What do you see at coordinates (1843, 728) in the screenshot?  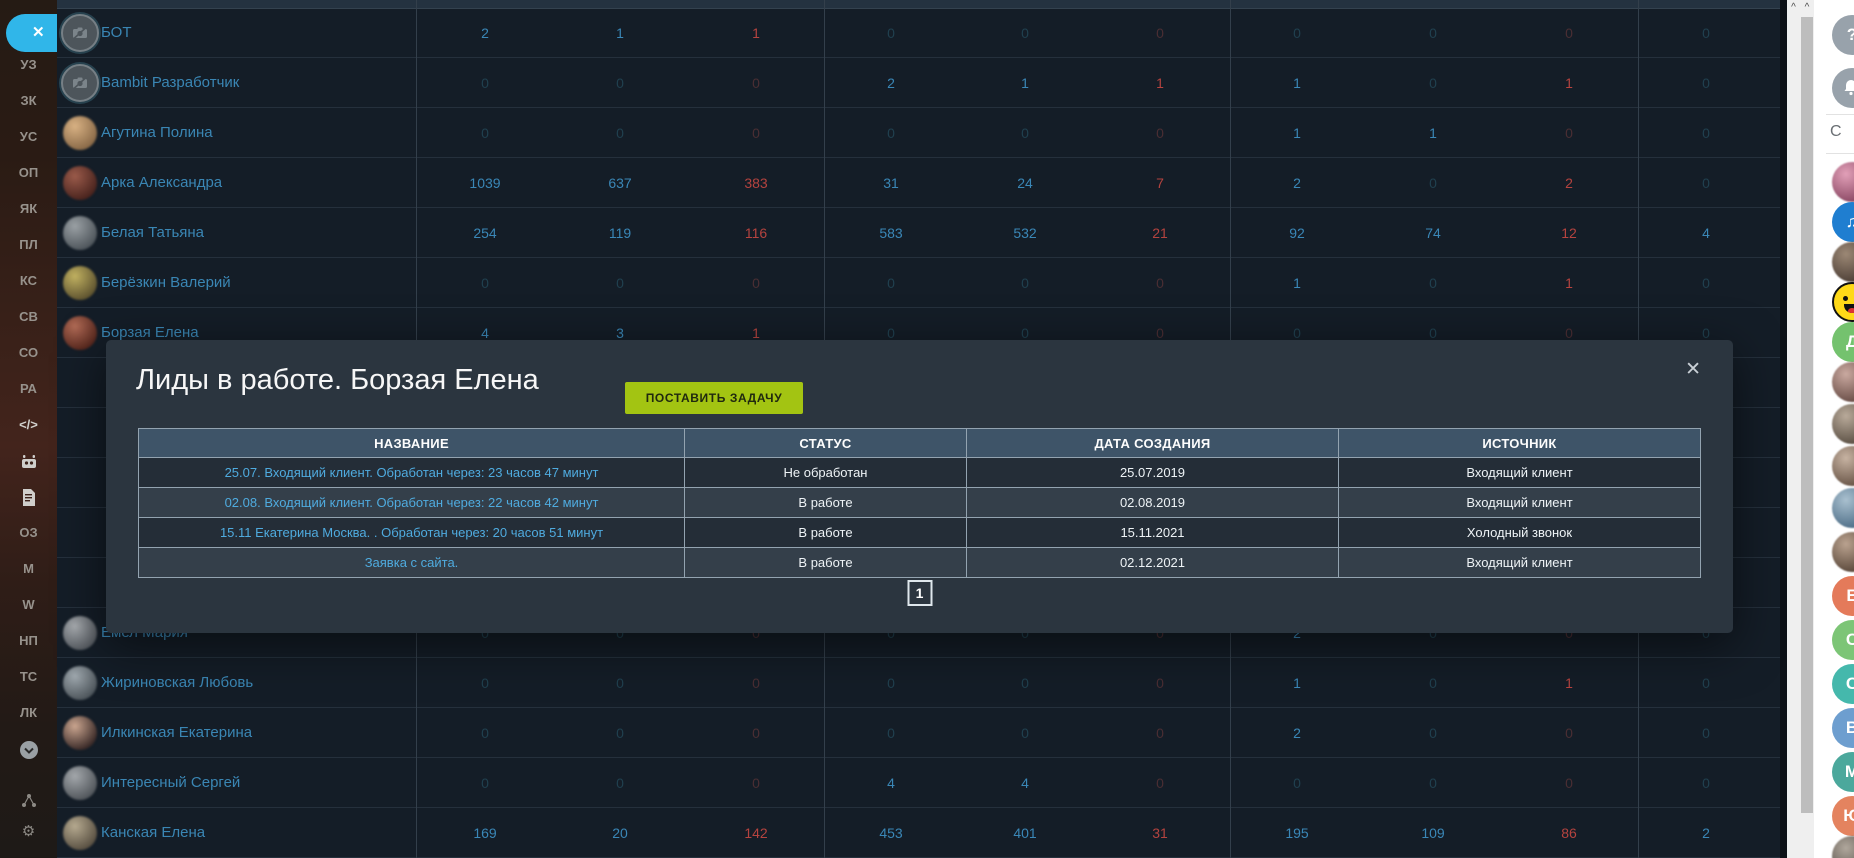 I see `contact-badge: В` at bounding box center [1843, 728].